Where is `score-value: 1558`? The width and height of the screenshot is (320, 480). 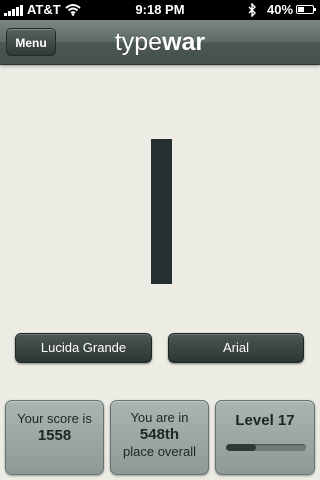 score-value: 1558 is located at coordinates (54, 435).